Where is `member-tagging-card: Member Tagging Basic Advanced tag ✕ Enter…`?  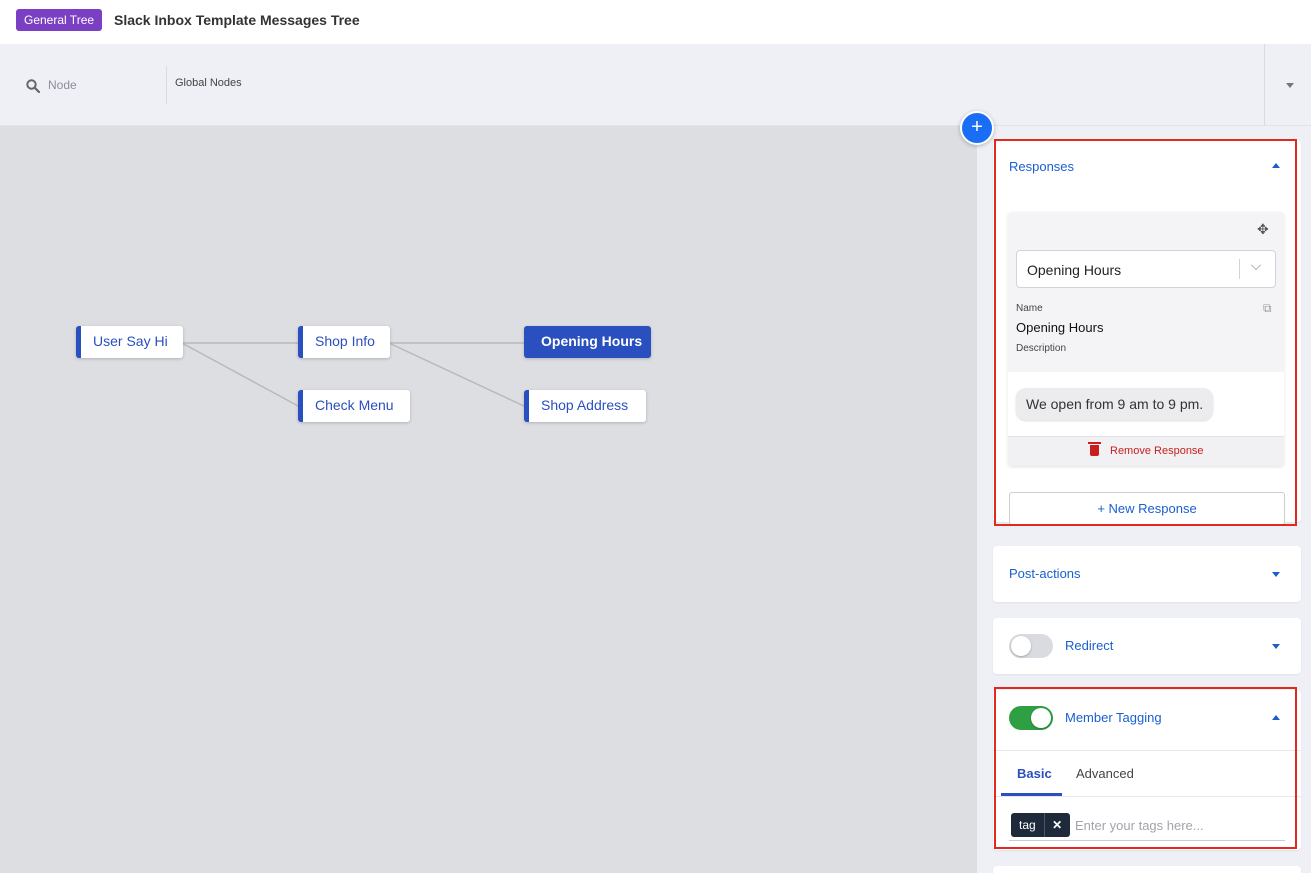 member-tagging-card: Member Tagging Basic Advanced tag ✕ Enter… is located at coordinates (1147, 770).